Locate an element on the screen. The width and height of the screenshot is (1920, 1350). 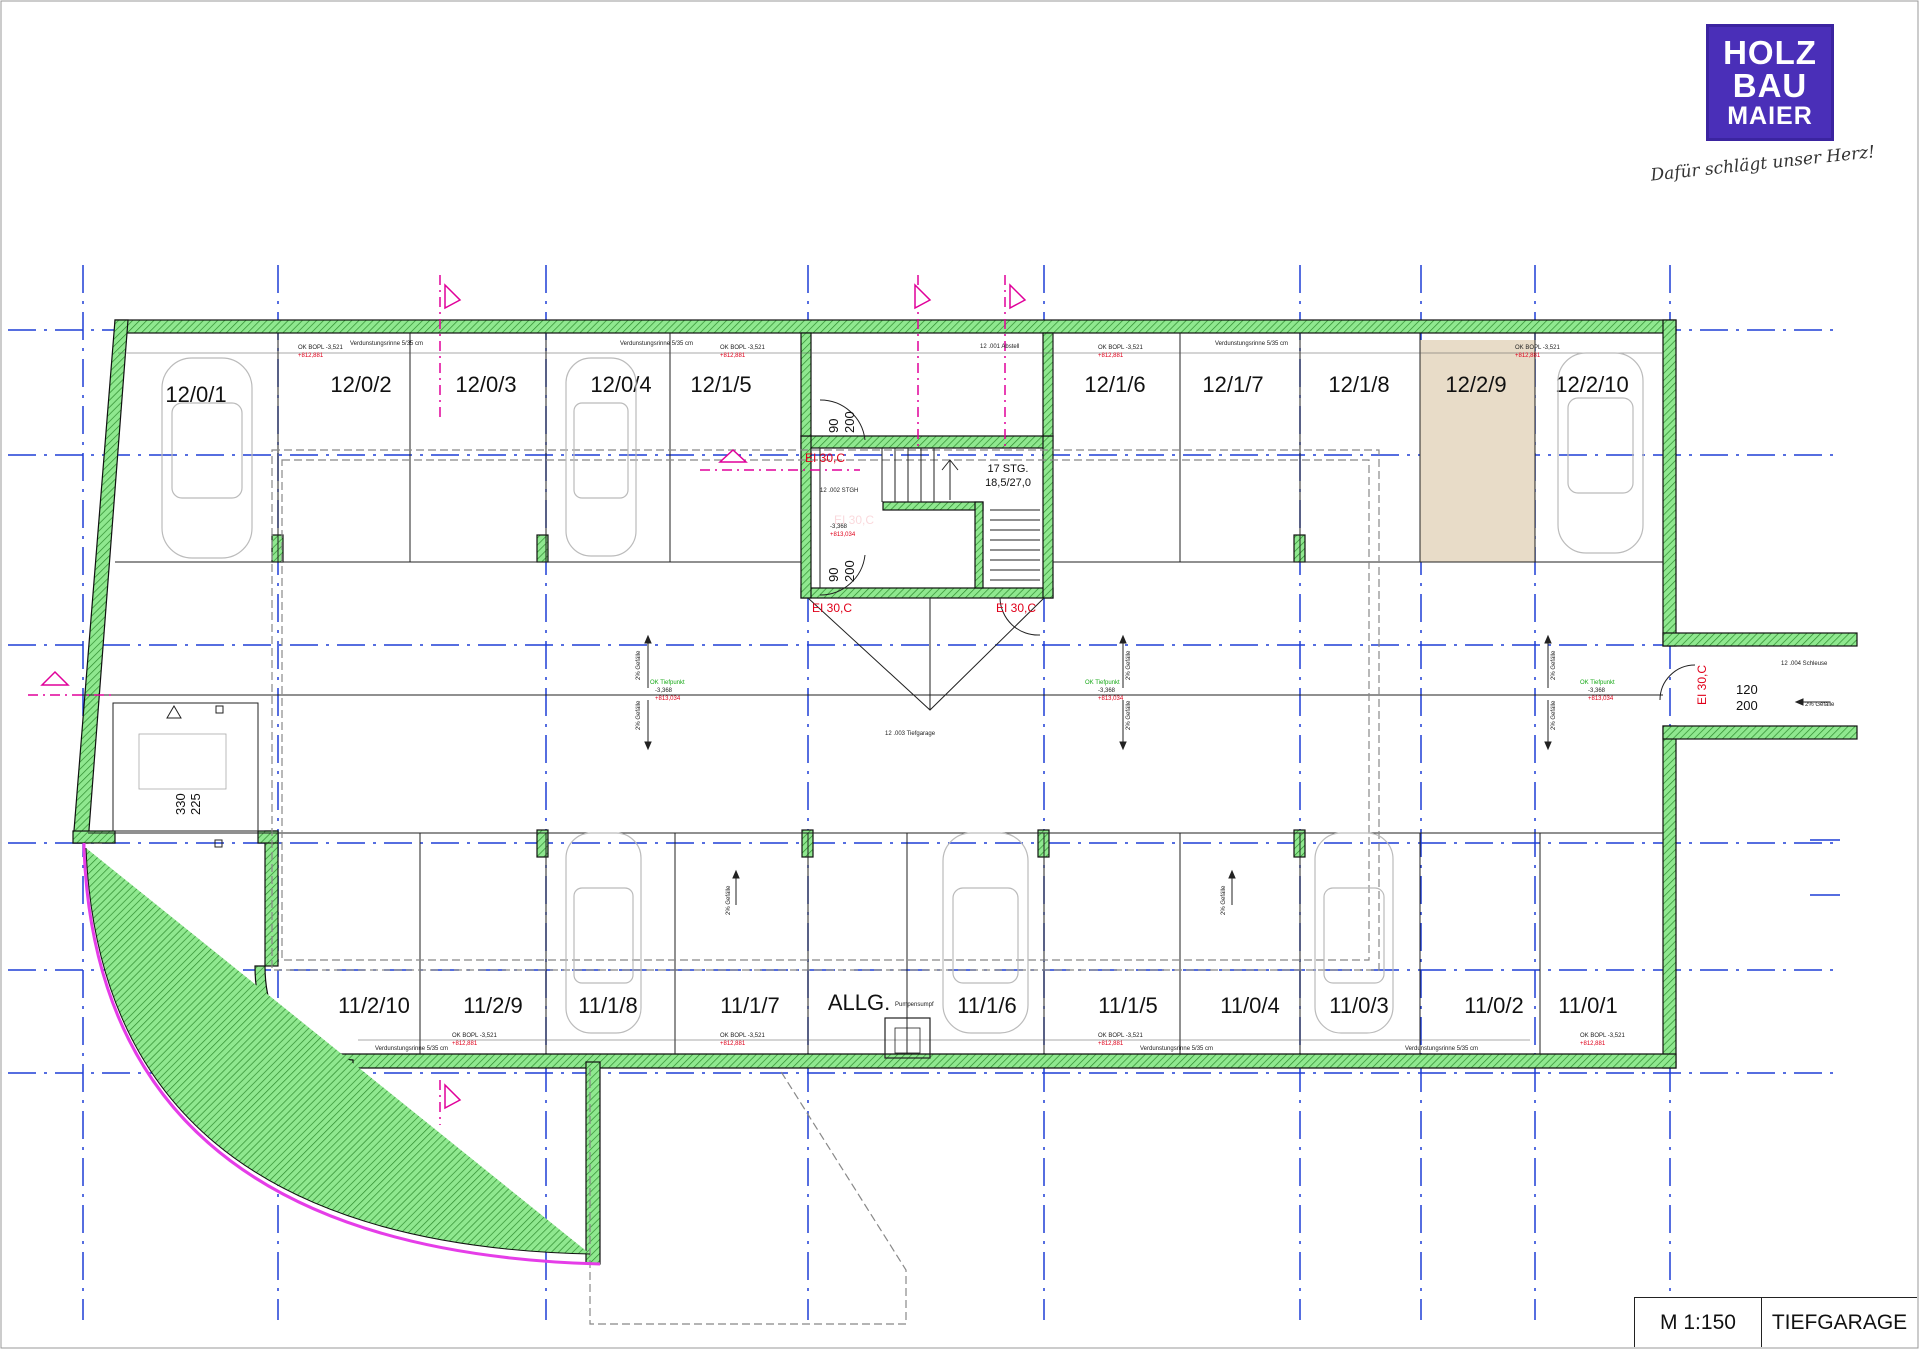
room-label: 12 .002 STGH is located at coordinates (839, 491).